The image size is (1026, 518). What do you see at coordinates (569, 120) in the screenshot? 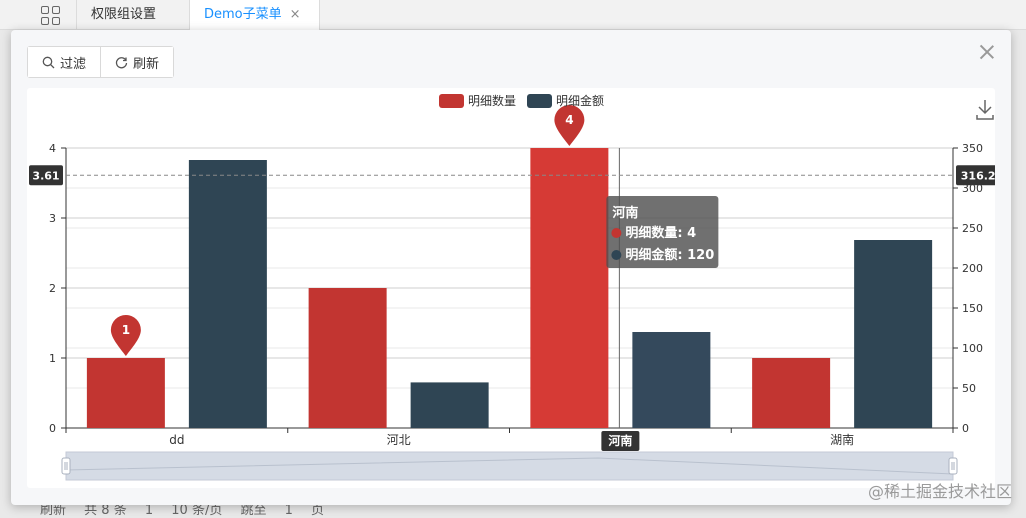
I see `mark-point-label: 4` at bounding box center [569, 120].